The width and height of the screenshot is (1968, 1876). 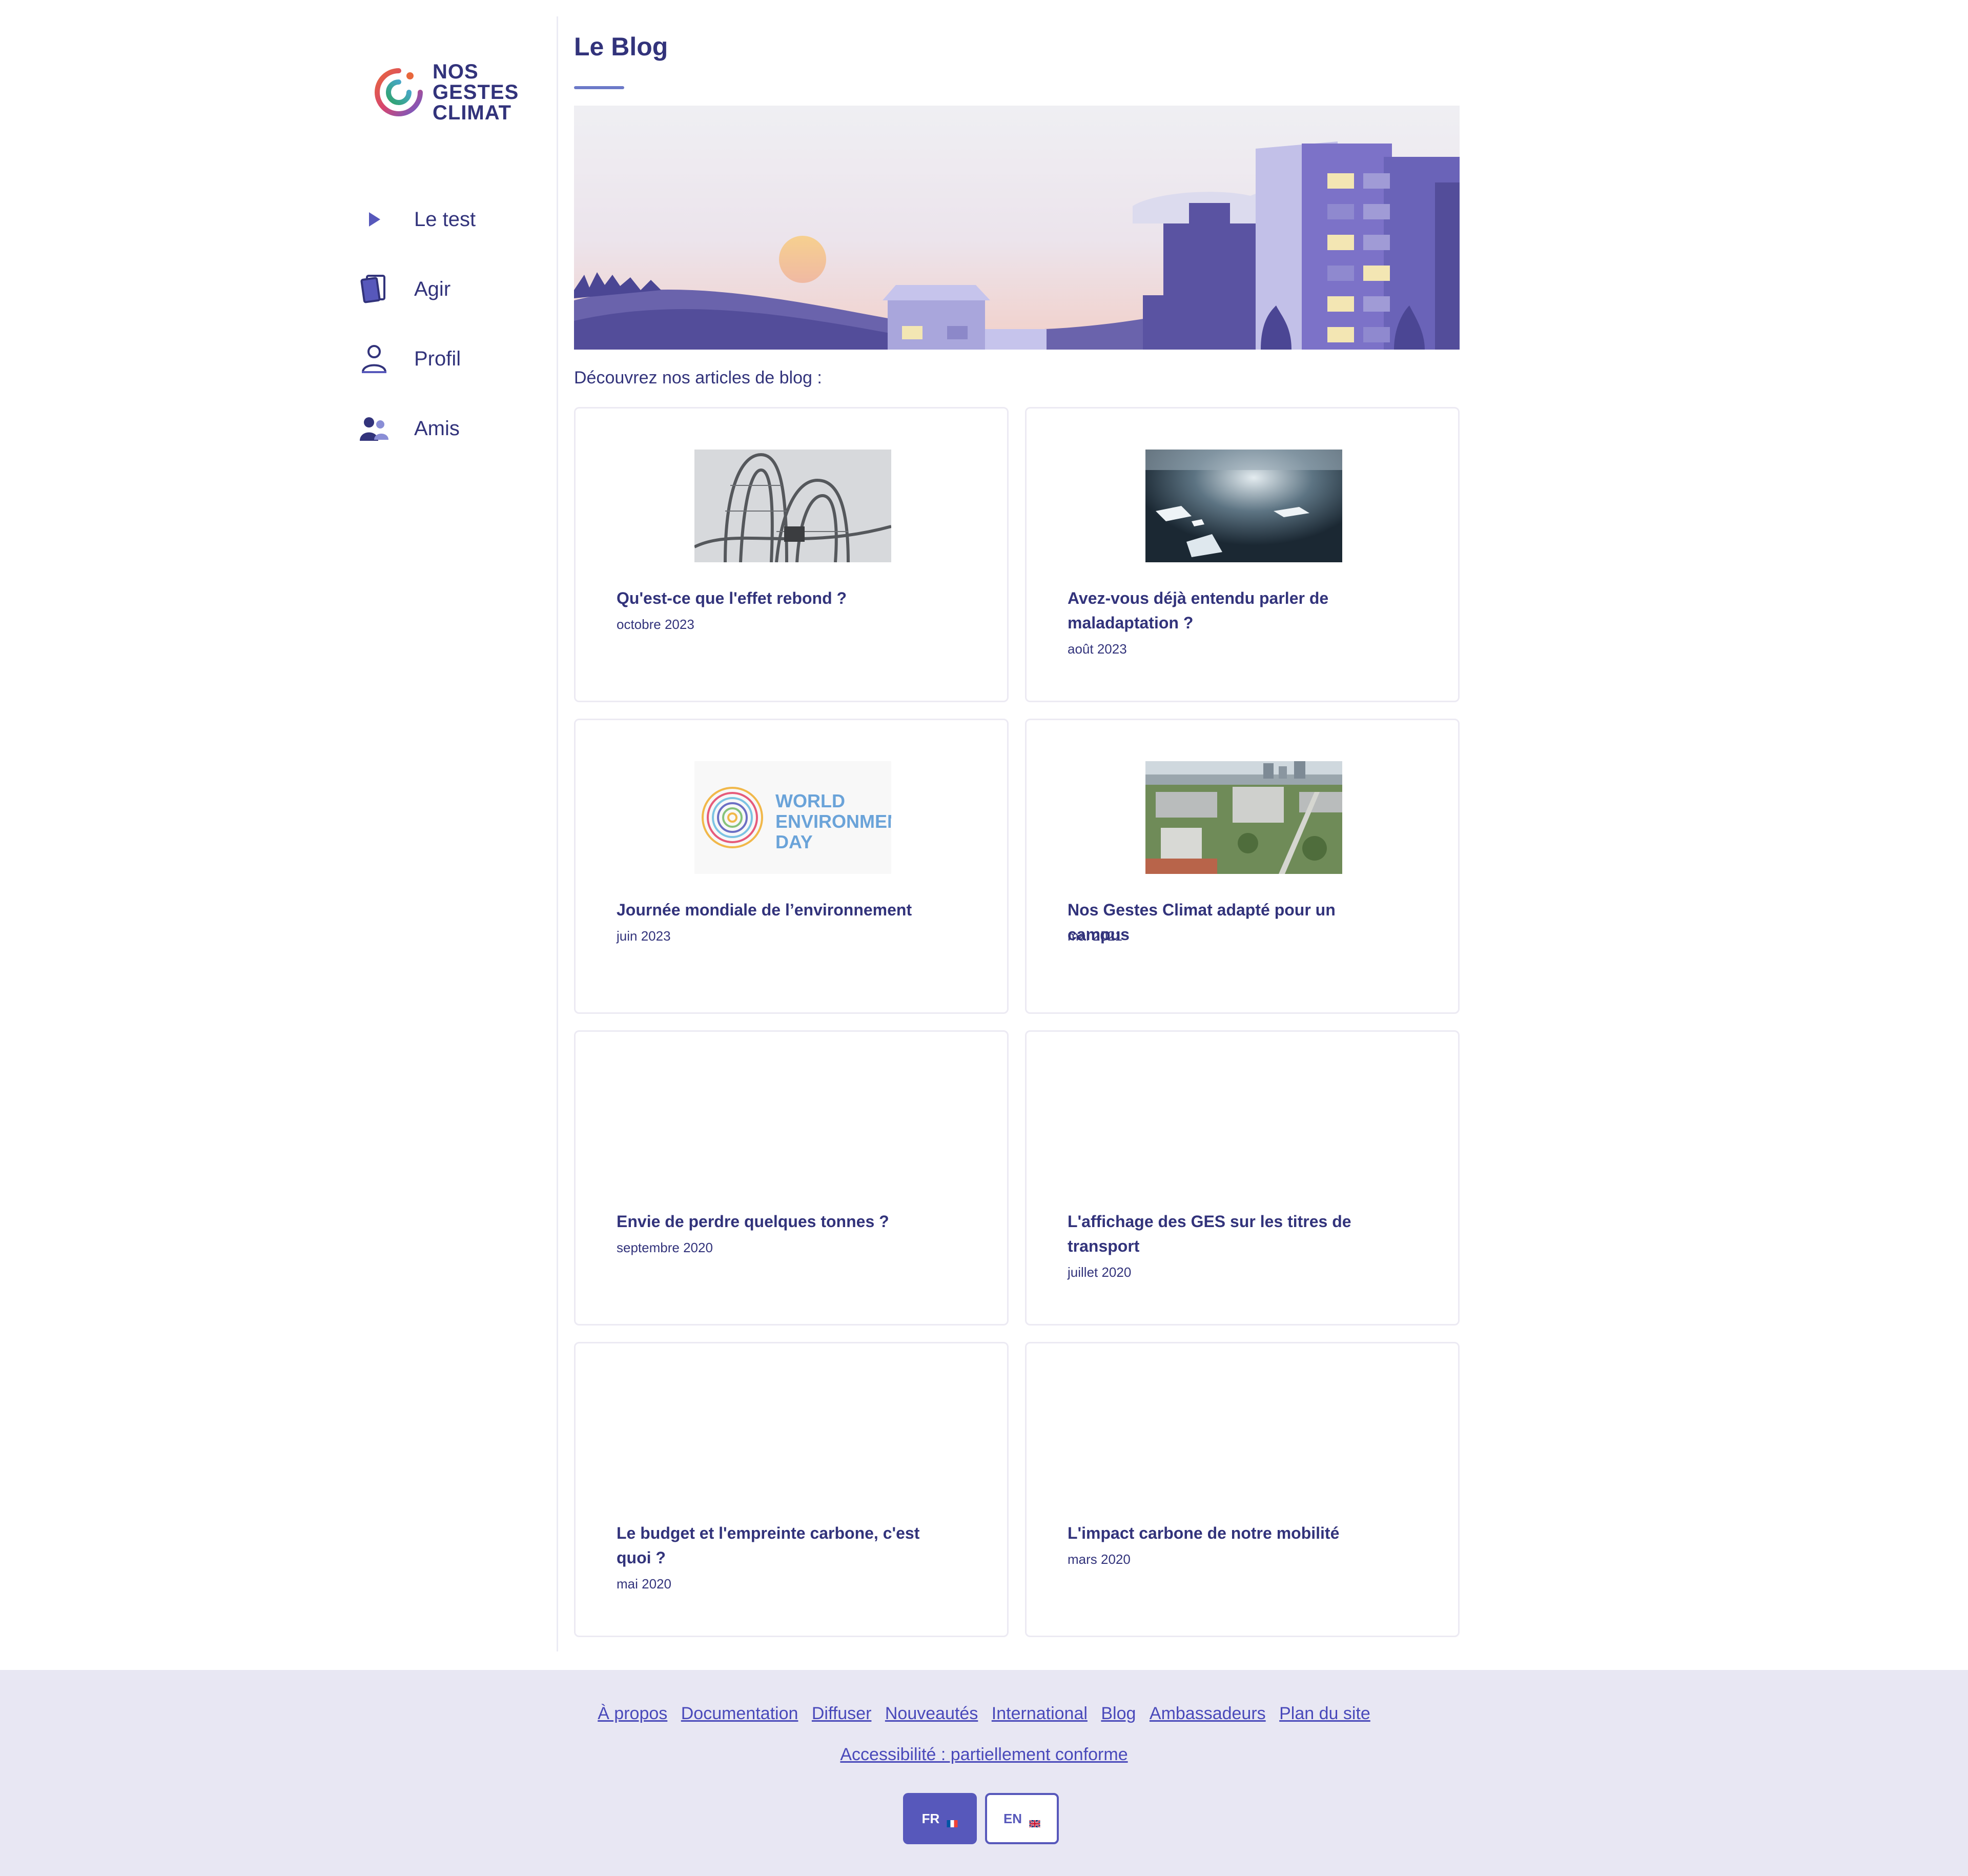 I want to click on nav-item-amis: Amis, so click(x=456, y=428).